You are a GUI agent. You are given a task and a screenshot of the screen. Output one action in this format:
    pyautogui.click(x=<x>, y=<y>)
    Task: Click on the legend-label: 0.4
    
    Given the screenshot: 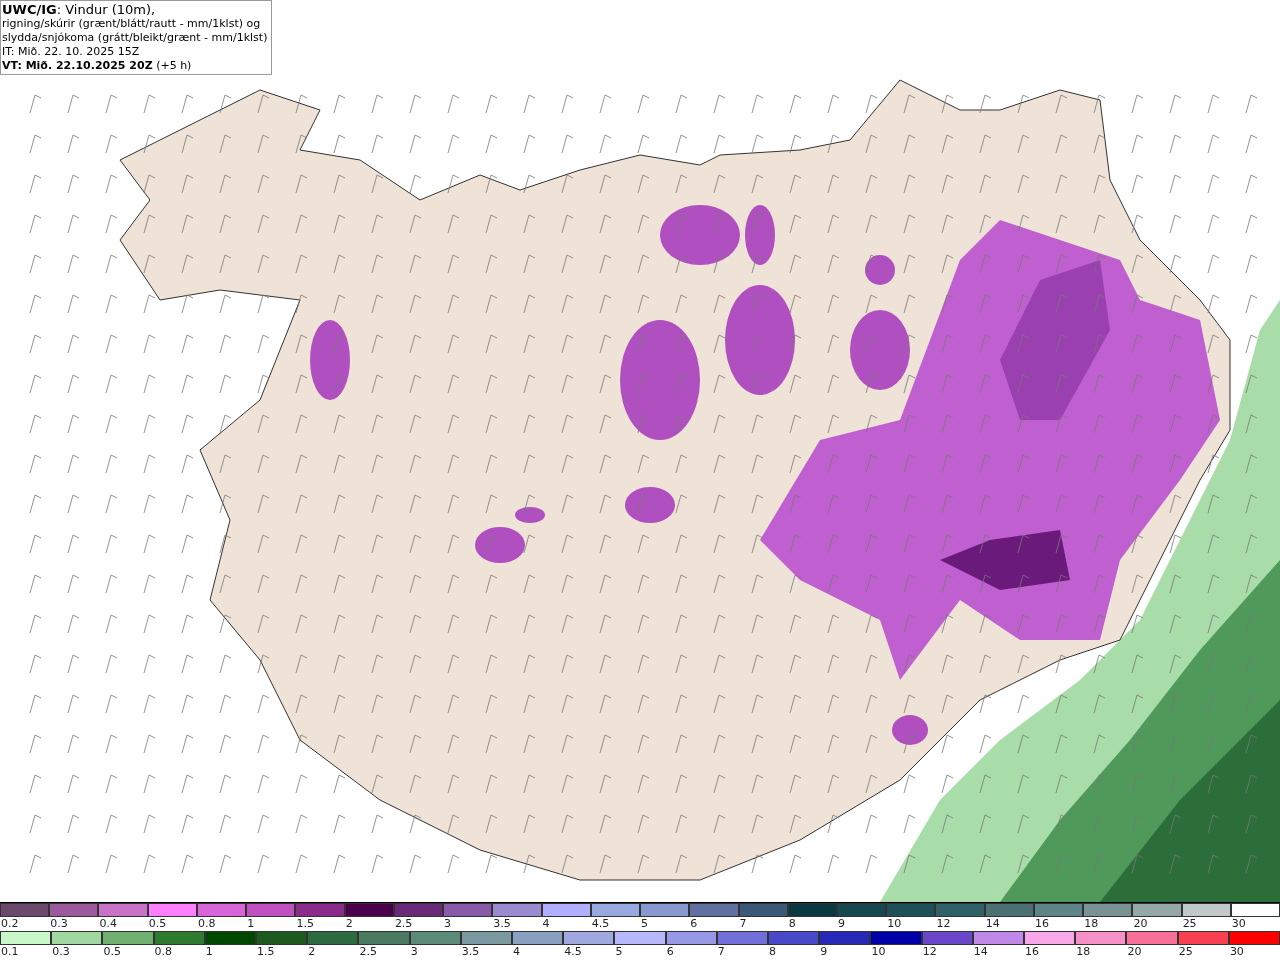 What is the action you would take?
    pyautogui.click(x=108, y=924)
    